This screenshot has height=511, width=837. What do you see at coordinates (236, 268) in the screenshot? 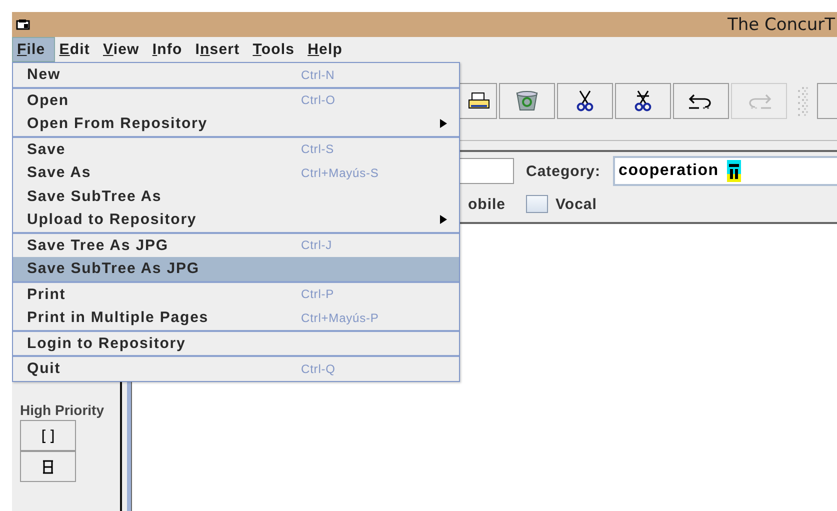
I see `menu-item: Save SubTree As JPG` at bounding box center [236, 268].